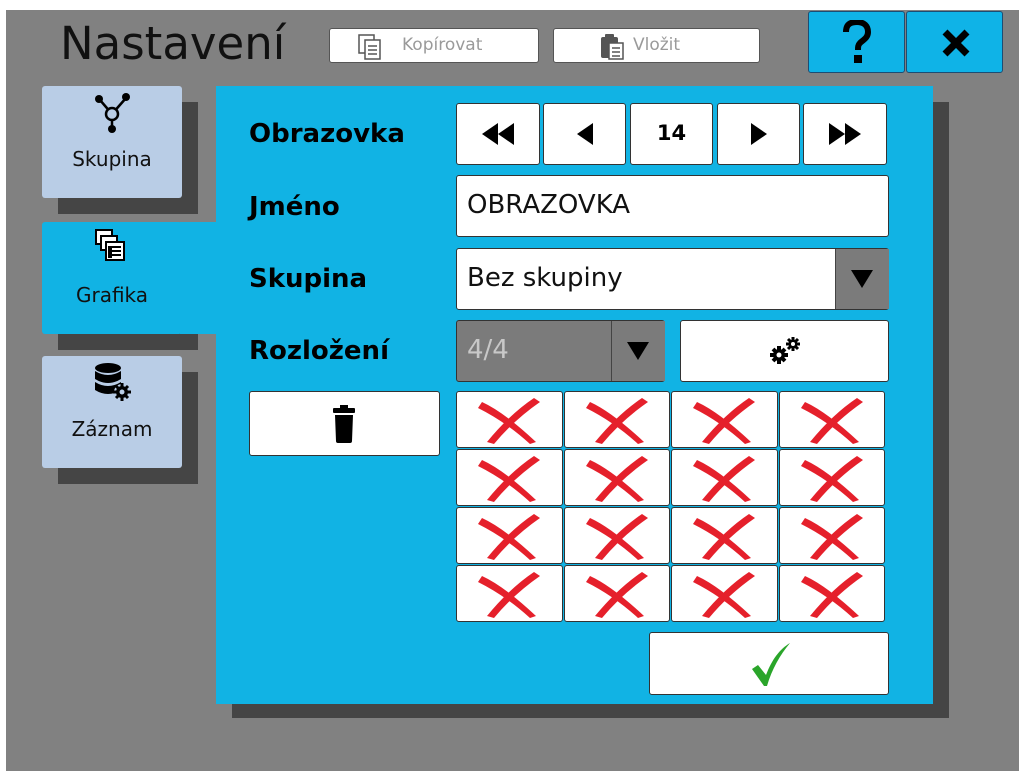  Describe the element at coordinates (113, 382) in the screenshot. I see `database-gear-icon` at that location.